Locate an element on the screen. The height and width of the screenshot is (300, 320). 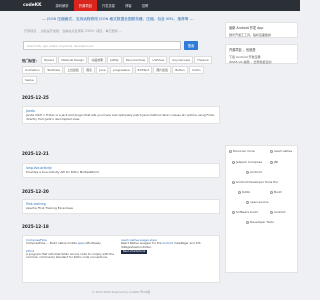
tag-item: 图表 is located at coordinates (89, 70).